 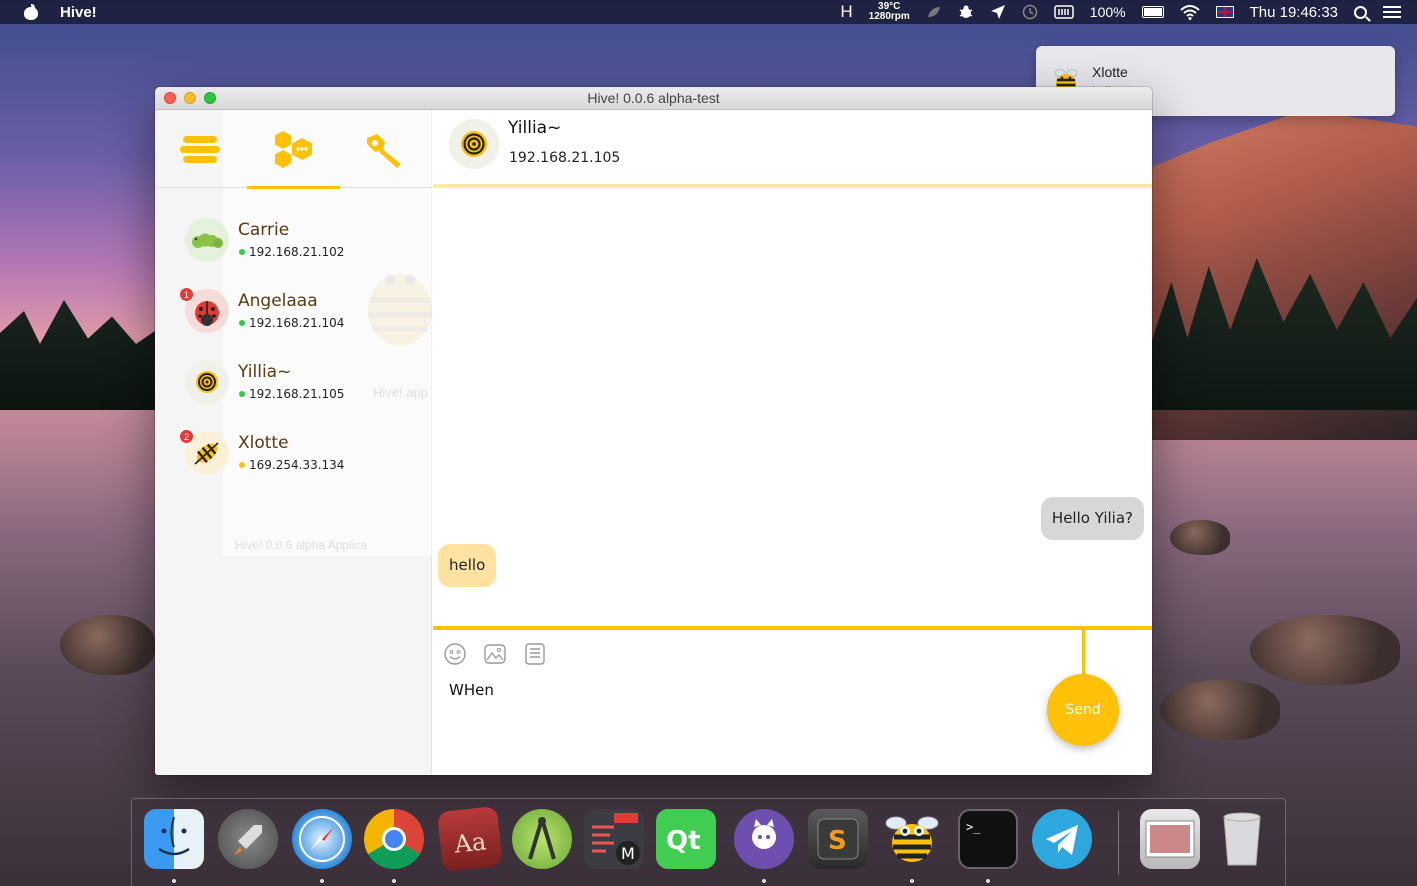 I want to click on leaf-icon, so click(x=934, y=12).